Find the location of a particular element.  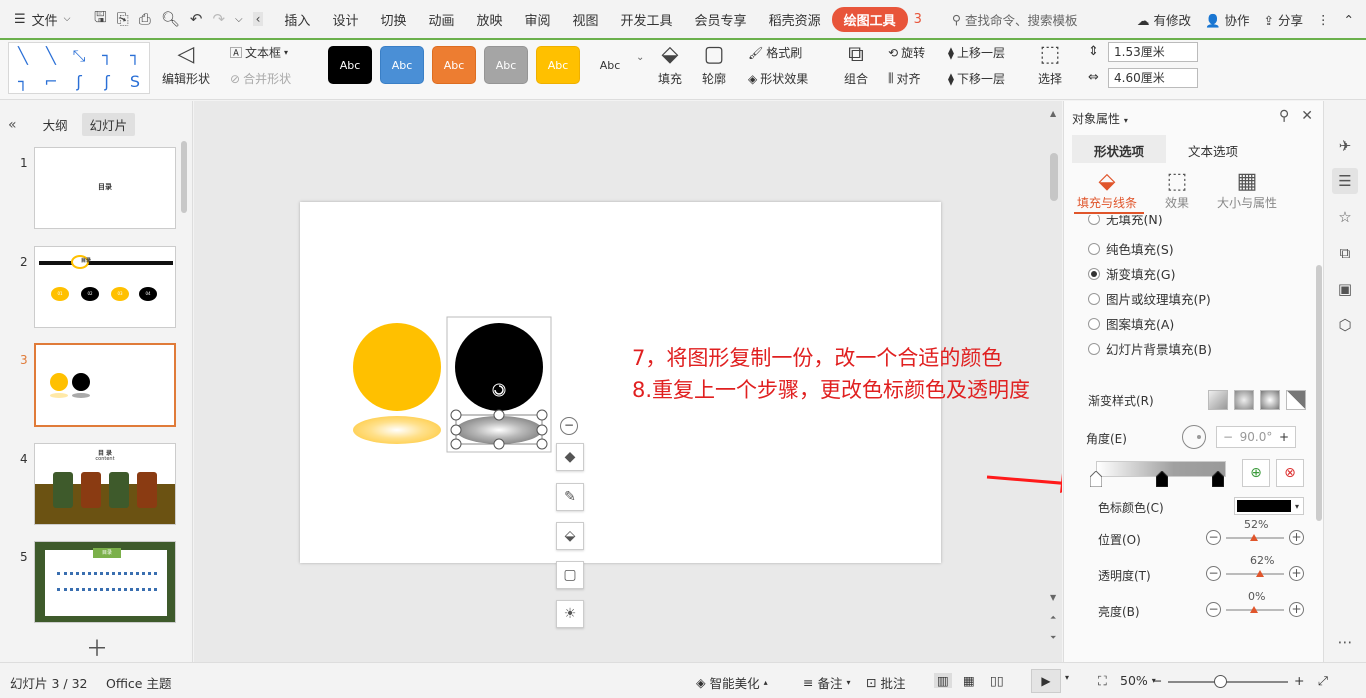

rotate-button: ⟲ 旋转 is located at coordinates (906, 52).